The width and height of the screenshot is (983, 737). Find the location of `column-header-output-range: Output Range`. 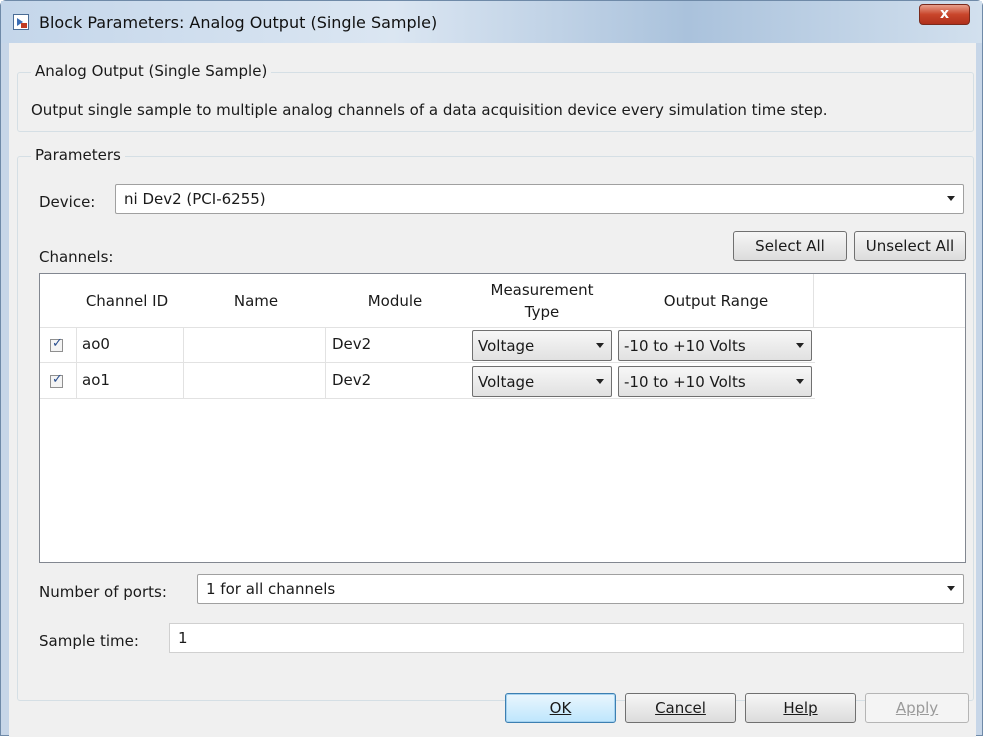

column-header-output-range: Output Range is located at coordinates (716, 300).